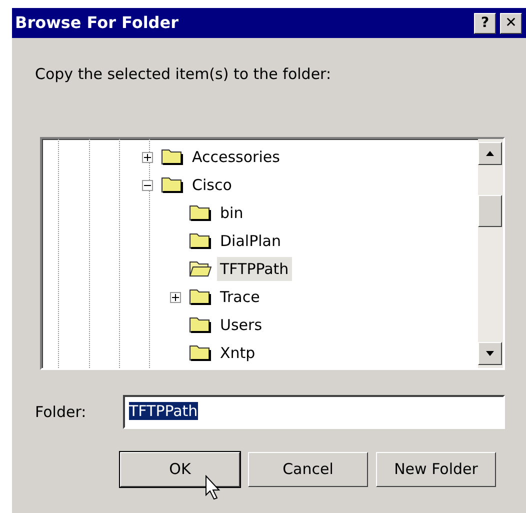 This screenshot has height=513, width=526. Describe the element at coordinates (308, 469) in the screenshot. I see `cancel-button: Cancel` at that location.